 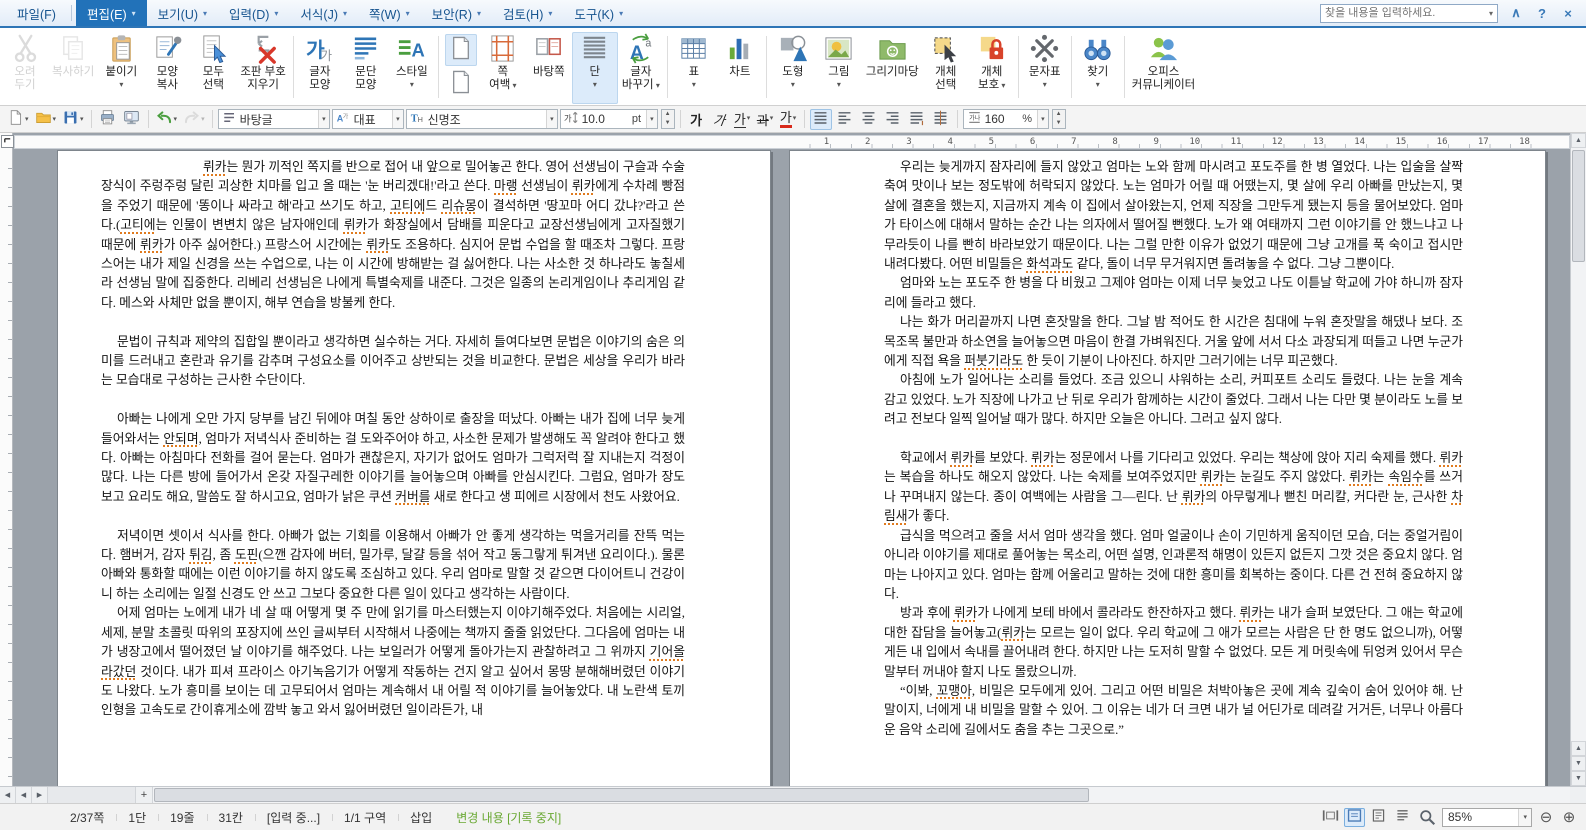 What do you see at coordinates (788, 119) in the screenshot?
I see `font-color-button: 가 ▾` at bounding box center [788, 119].